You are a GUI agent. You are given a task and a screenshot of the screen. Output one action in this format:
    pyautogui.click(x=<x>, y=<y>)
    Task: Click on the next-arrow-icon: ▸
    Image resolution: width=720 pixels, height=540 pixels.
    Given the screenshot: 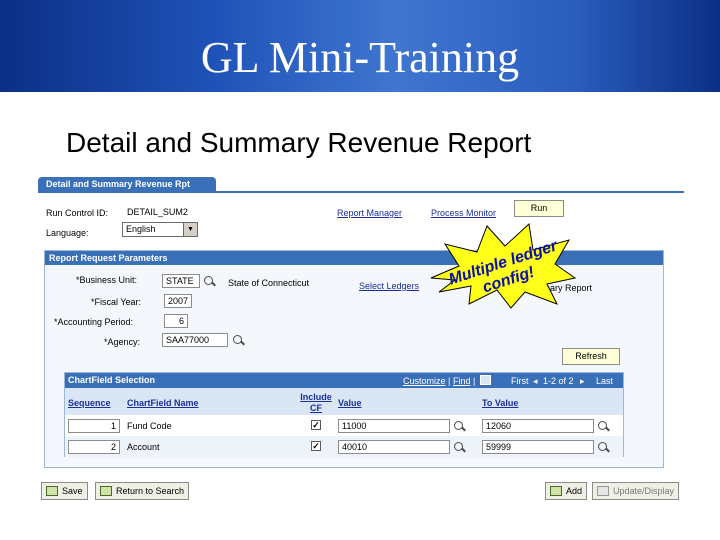 What is the action you would take?
    pyautogui.click(x=582, y=381)
    